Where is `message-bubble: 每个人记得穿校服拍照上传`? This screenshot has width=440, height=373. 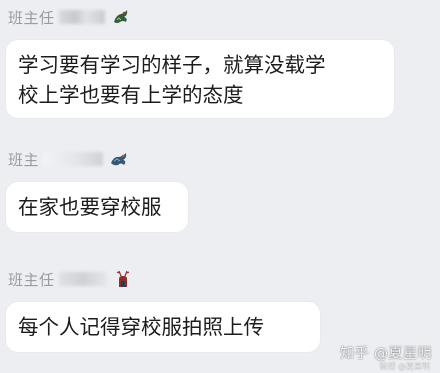
message-bubble: 每个人记得穿校服拍照上传 is located at coordinates (163, 327).